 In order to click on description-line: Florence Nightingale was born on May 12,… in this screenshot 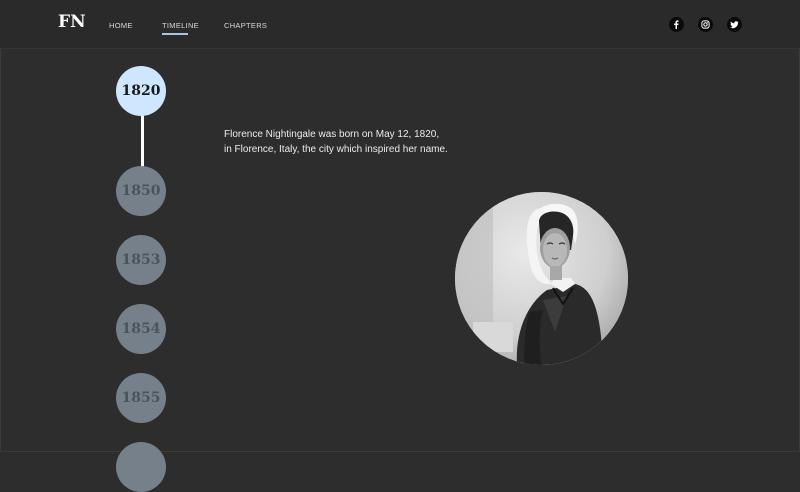, I will do `click(332, 134)`.